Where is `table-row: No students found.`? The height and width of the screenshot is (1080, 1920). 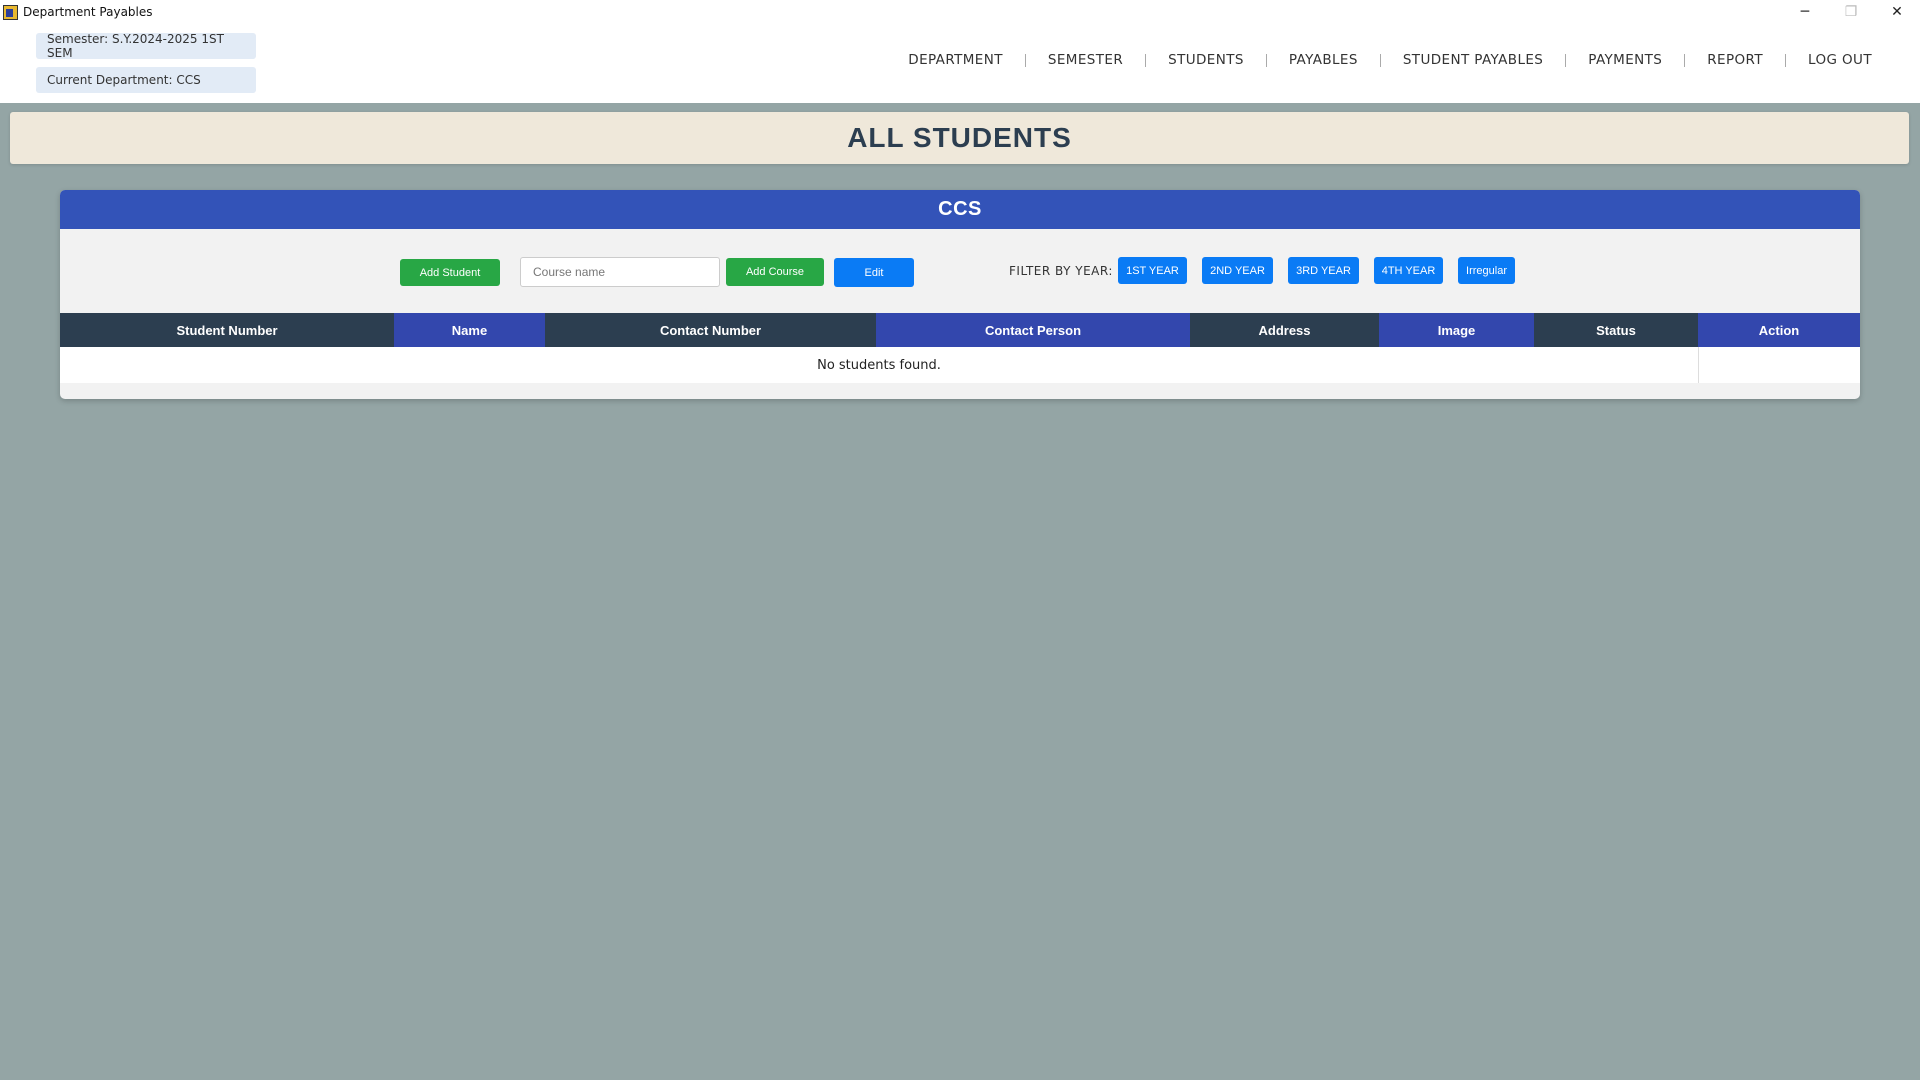
table-row: No students found. is located at coordinates (960, 365).